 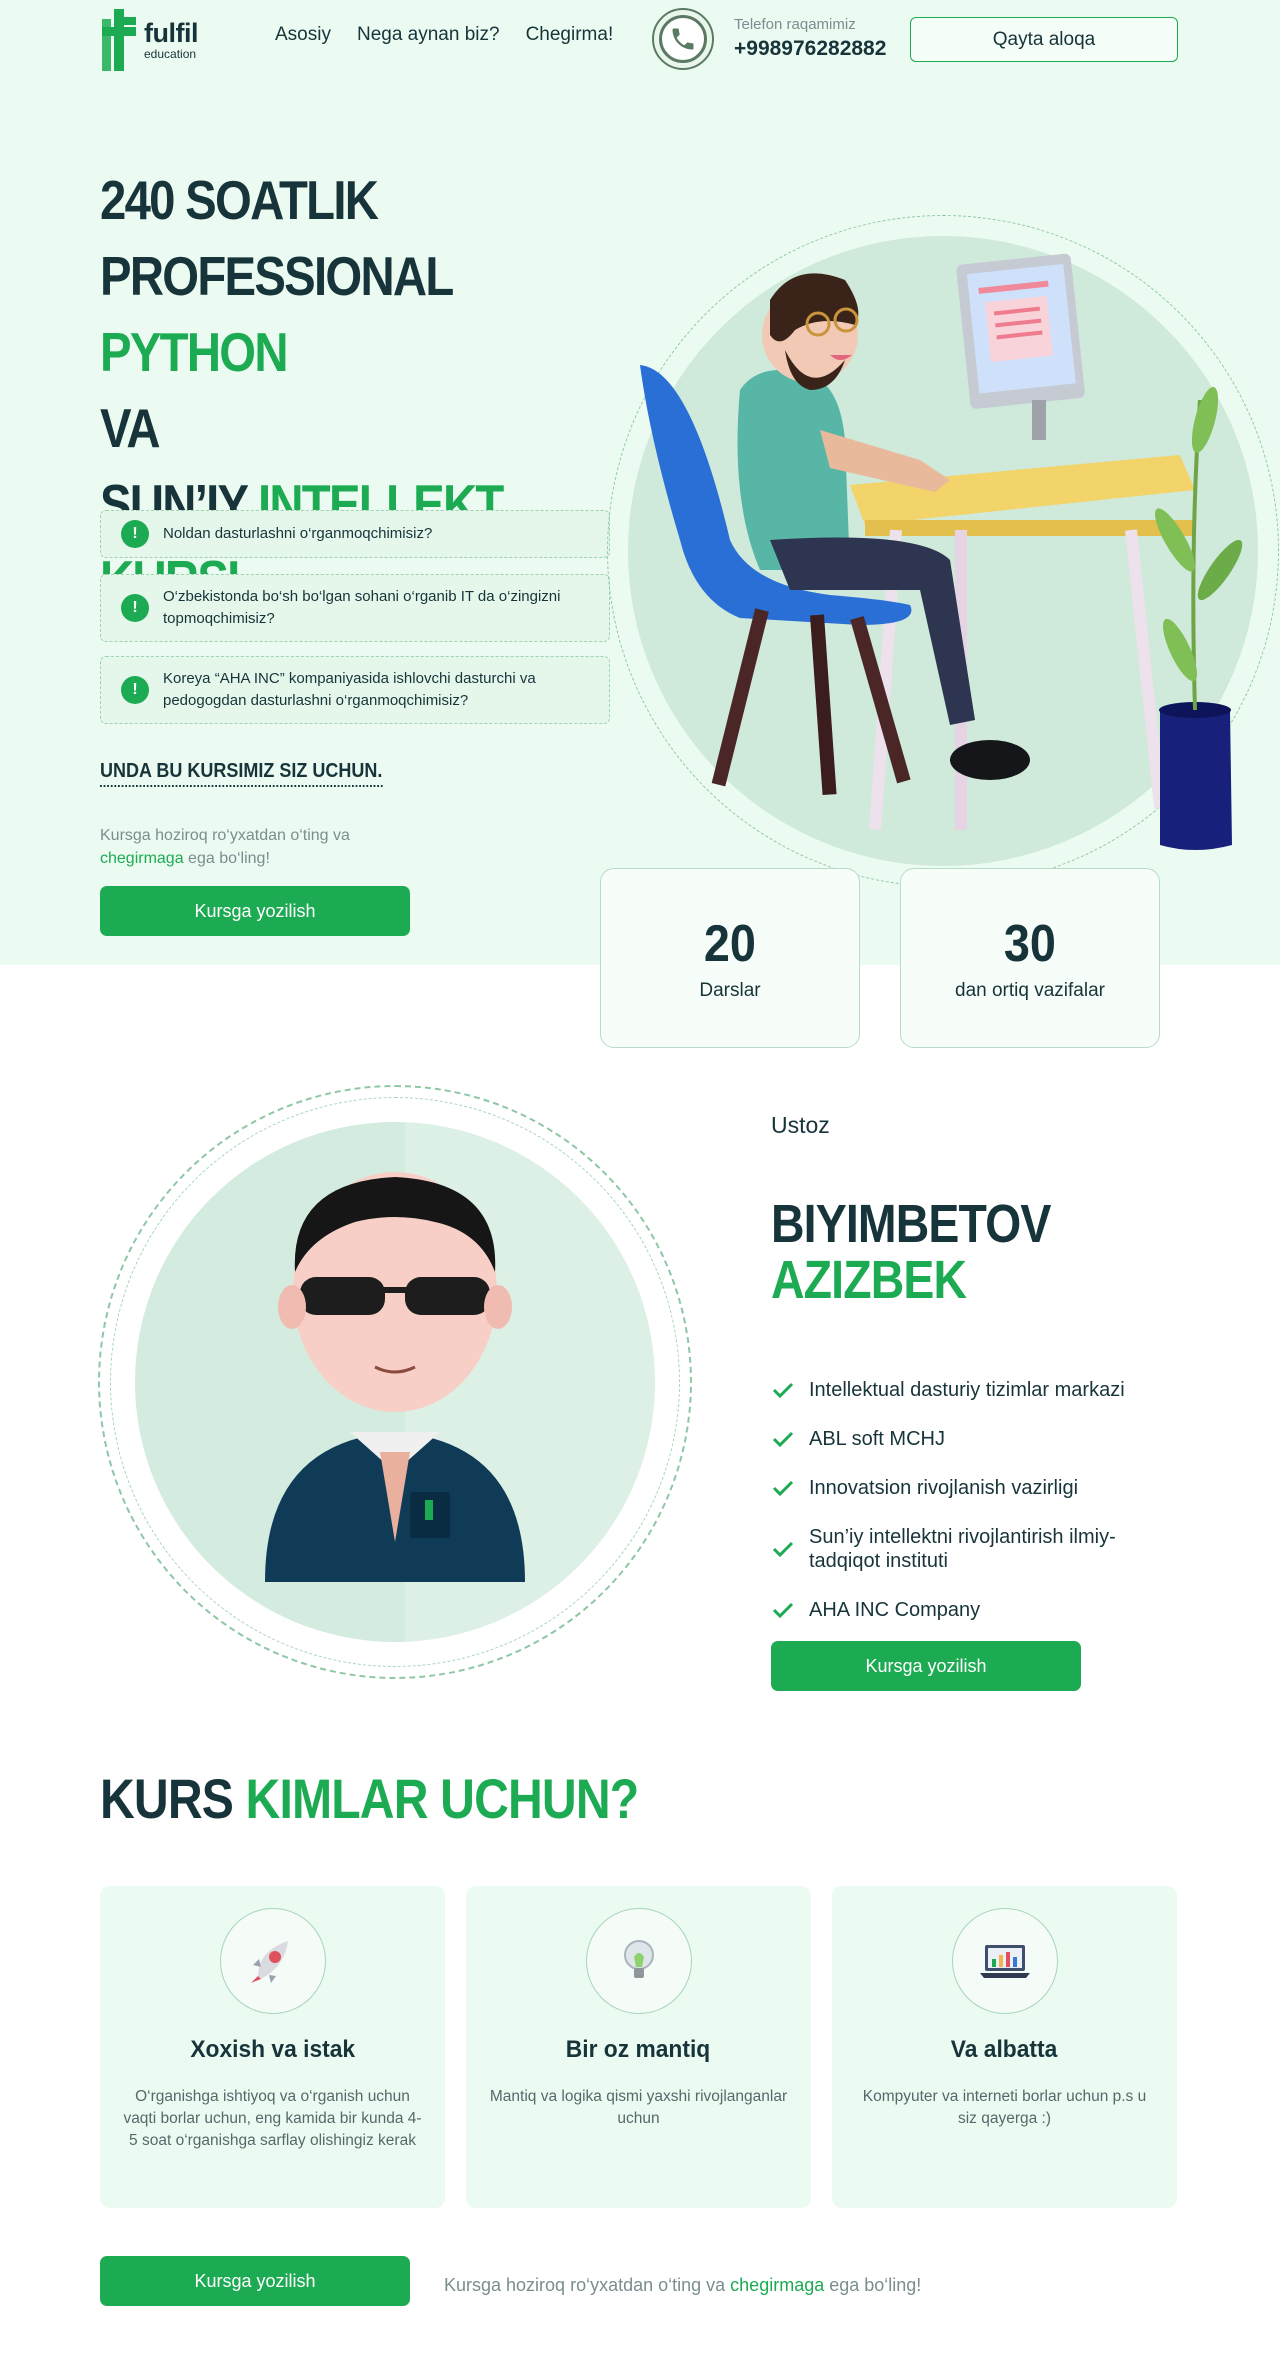 What do you see at coordinates (944, 1488) in the screenshot?
I see `credential-text: Innovatsion rivojlanish vazirligi` at bounding box center [944, 1488].